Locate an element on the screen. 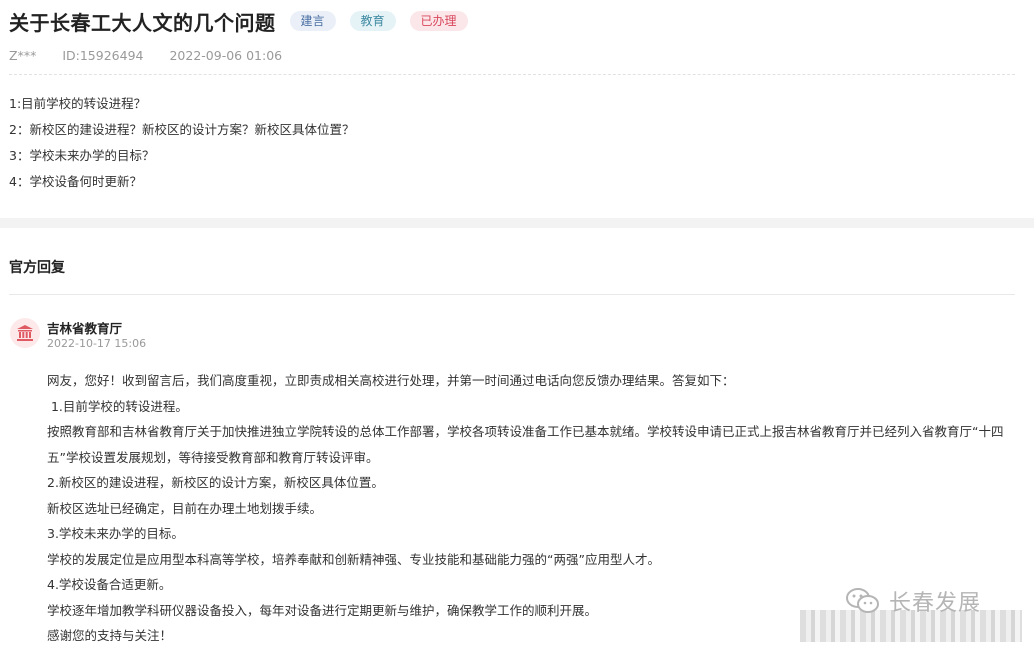  reply-org: 吉林省教育厅 is located at coordinates (85, 328).